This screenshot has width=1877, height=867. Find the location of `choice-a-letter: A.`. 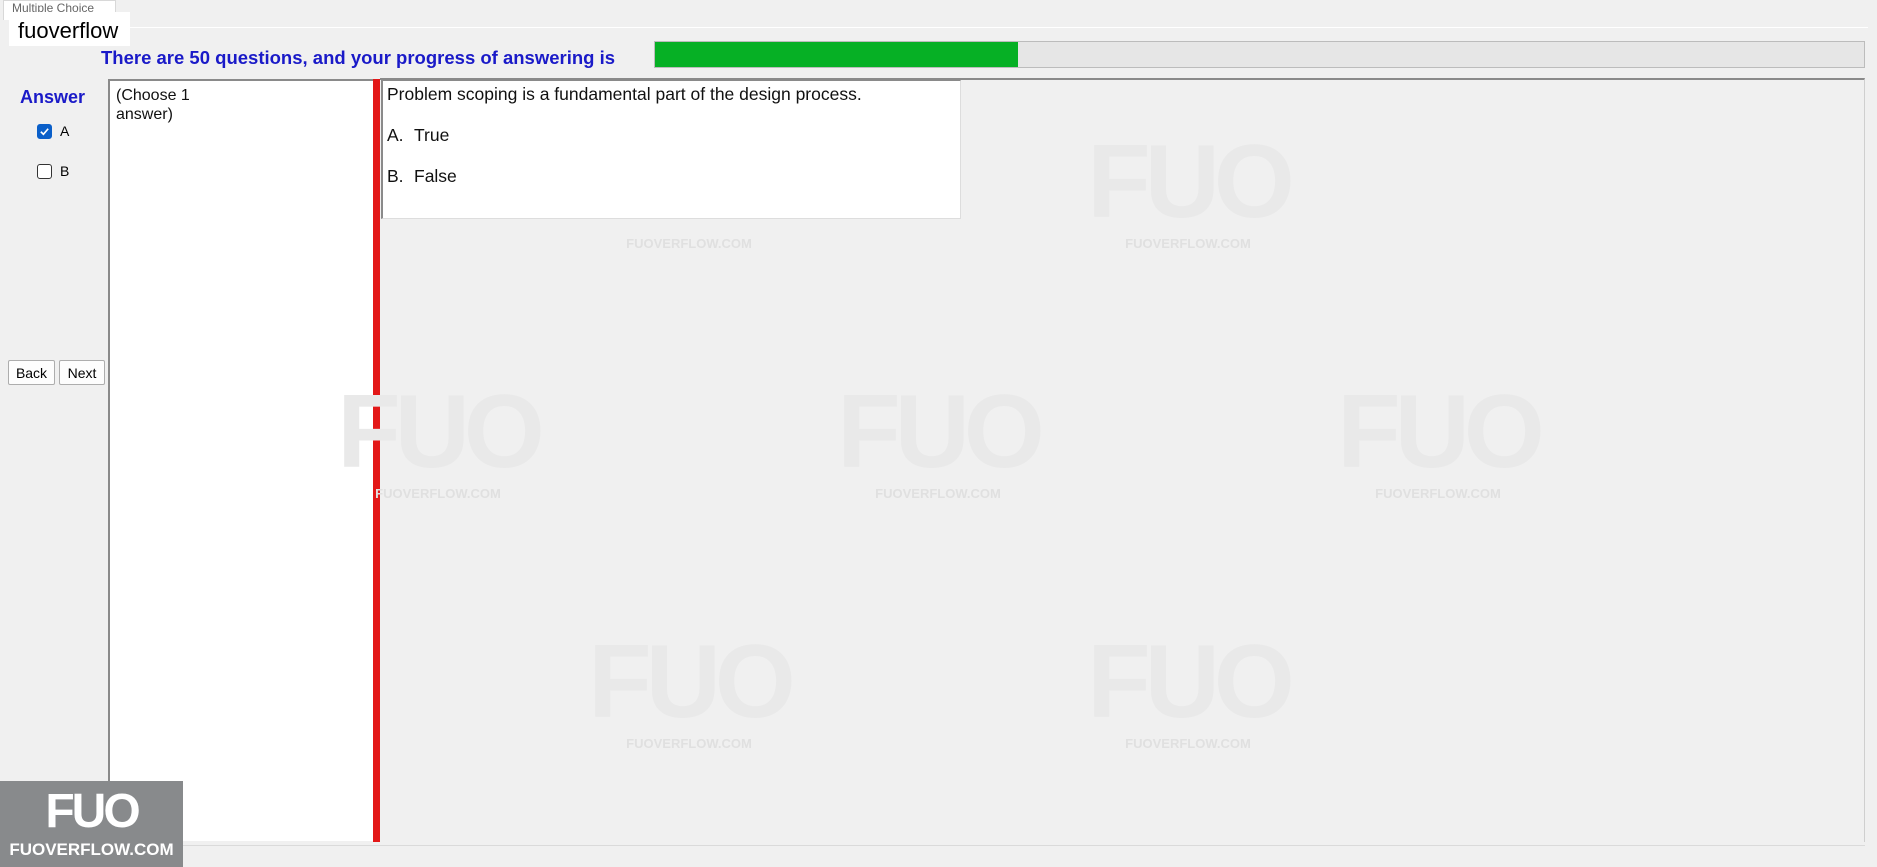

choice-a-letter: A. is located at coordinates (395, 135).